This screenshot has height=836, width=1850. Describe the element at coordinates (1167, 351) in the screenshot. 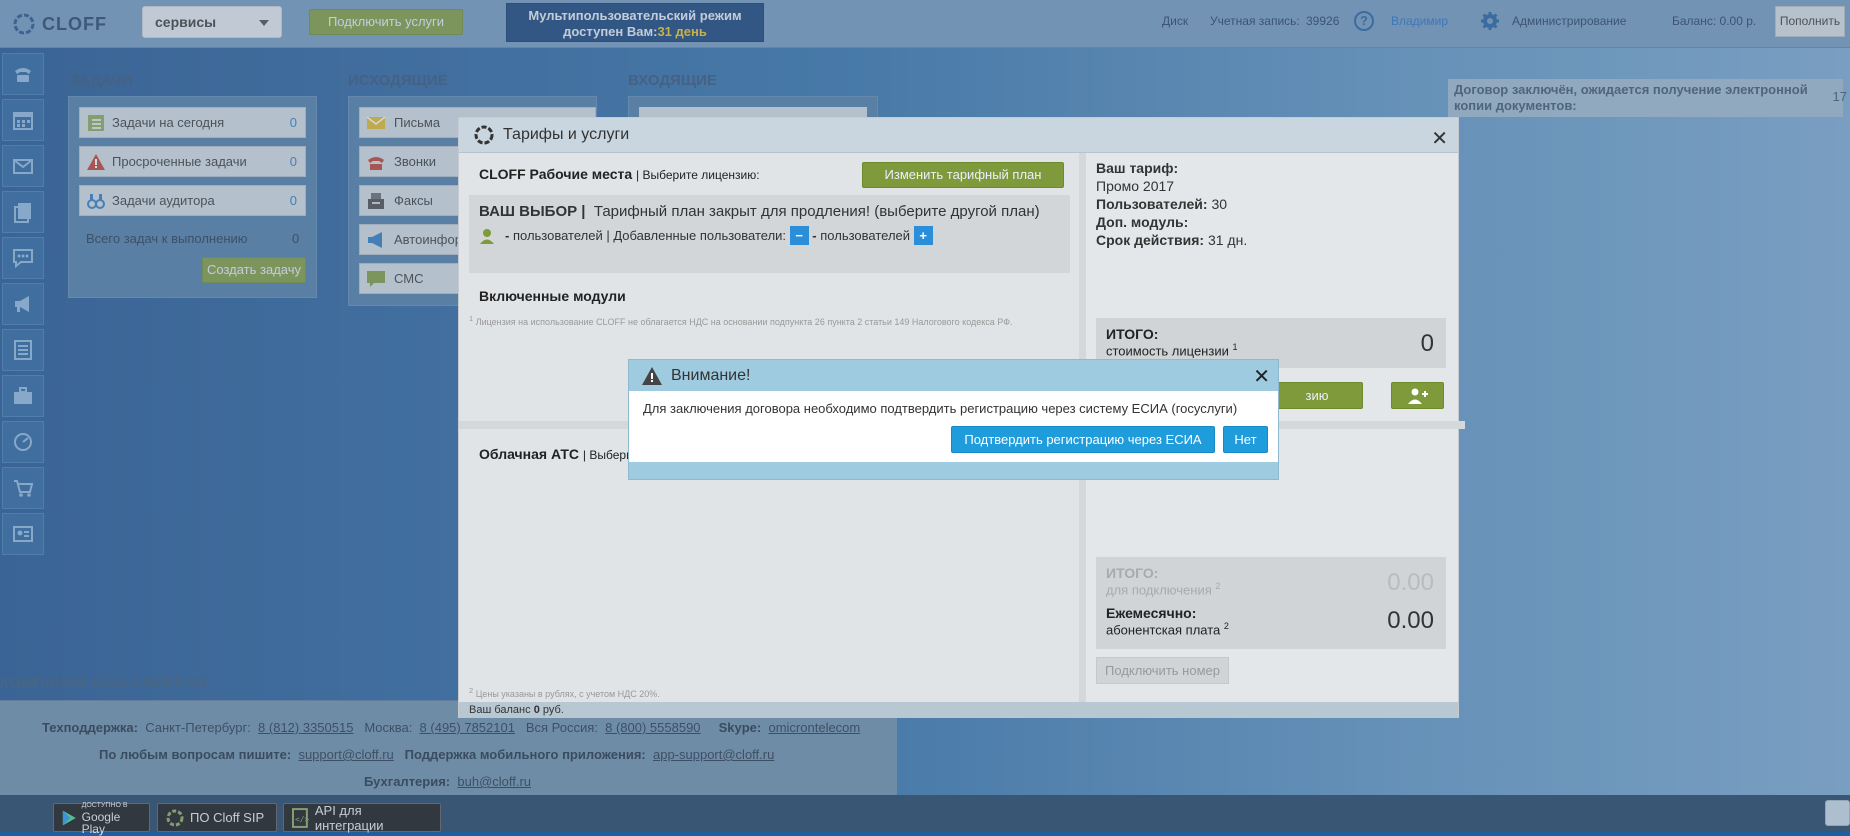

I see `license-cost-label: стоимость лицензии` at that location.